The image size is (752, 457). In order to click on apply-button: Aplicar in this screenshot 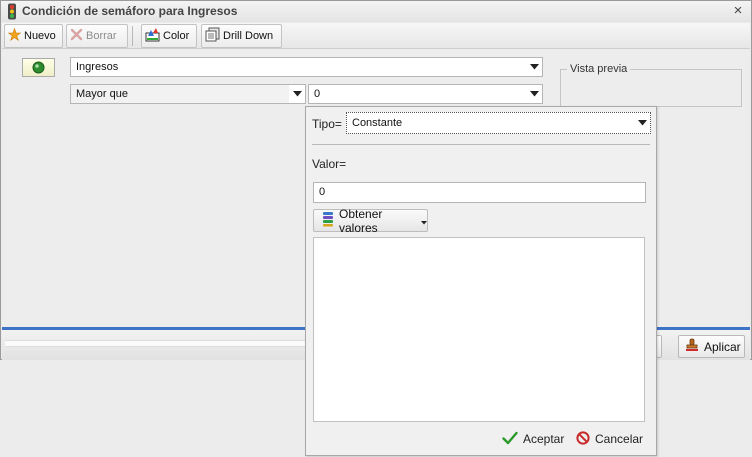, I will do `click(711, 346)`.